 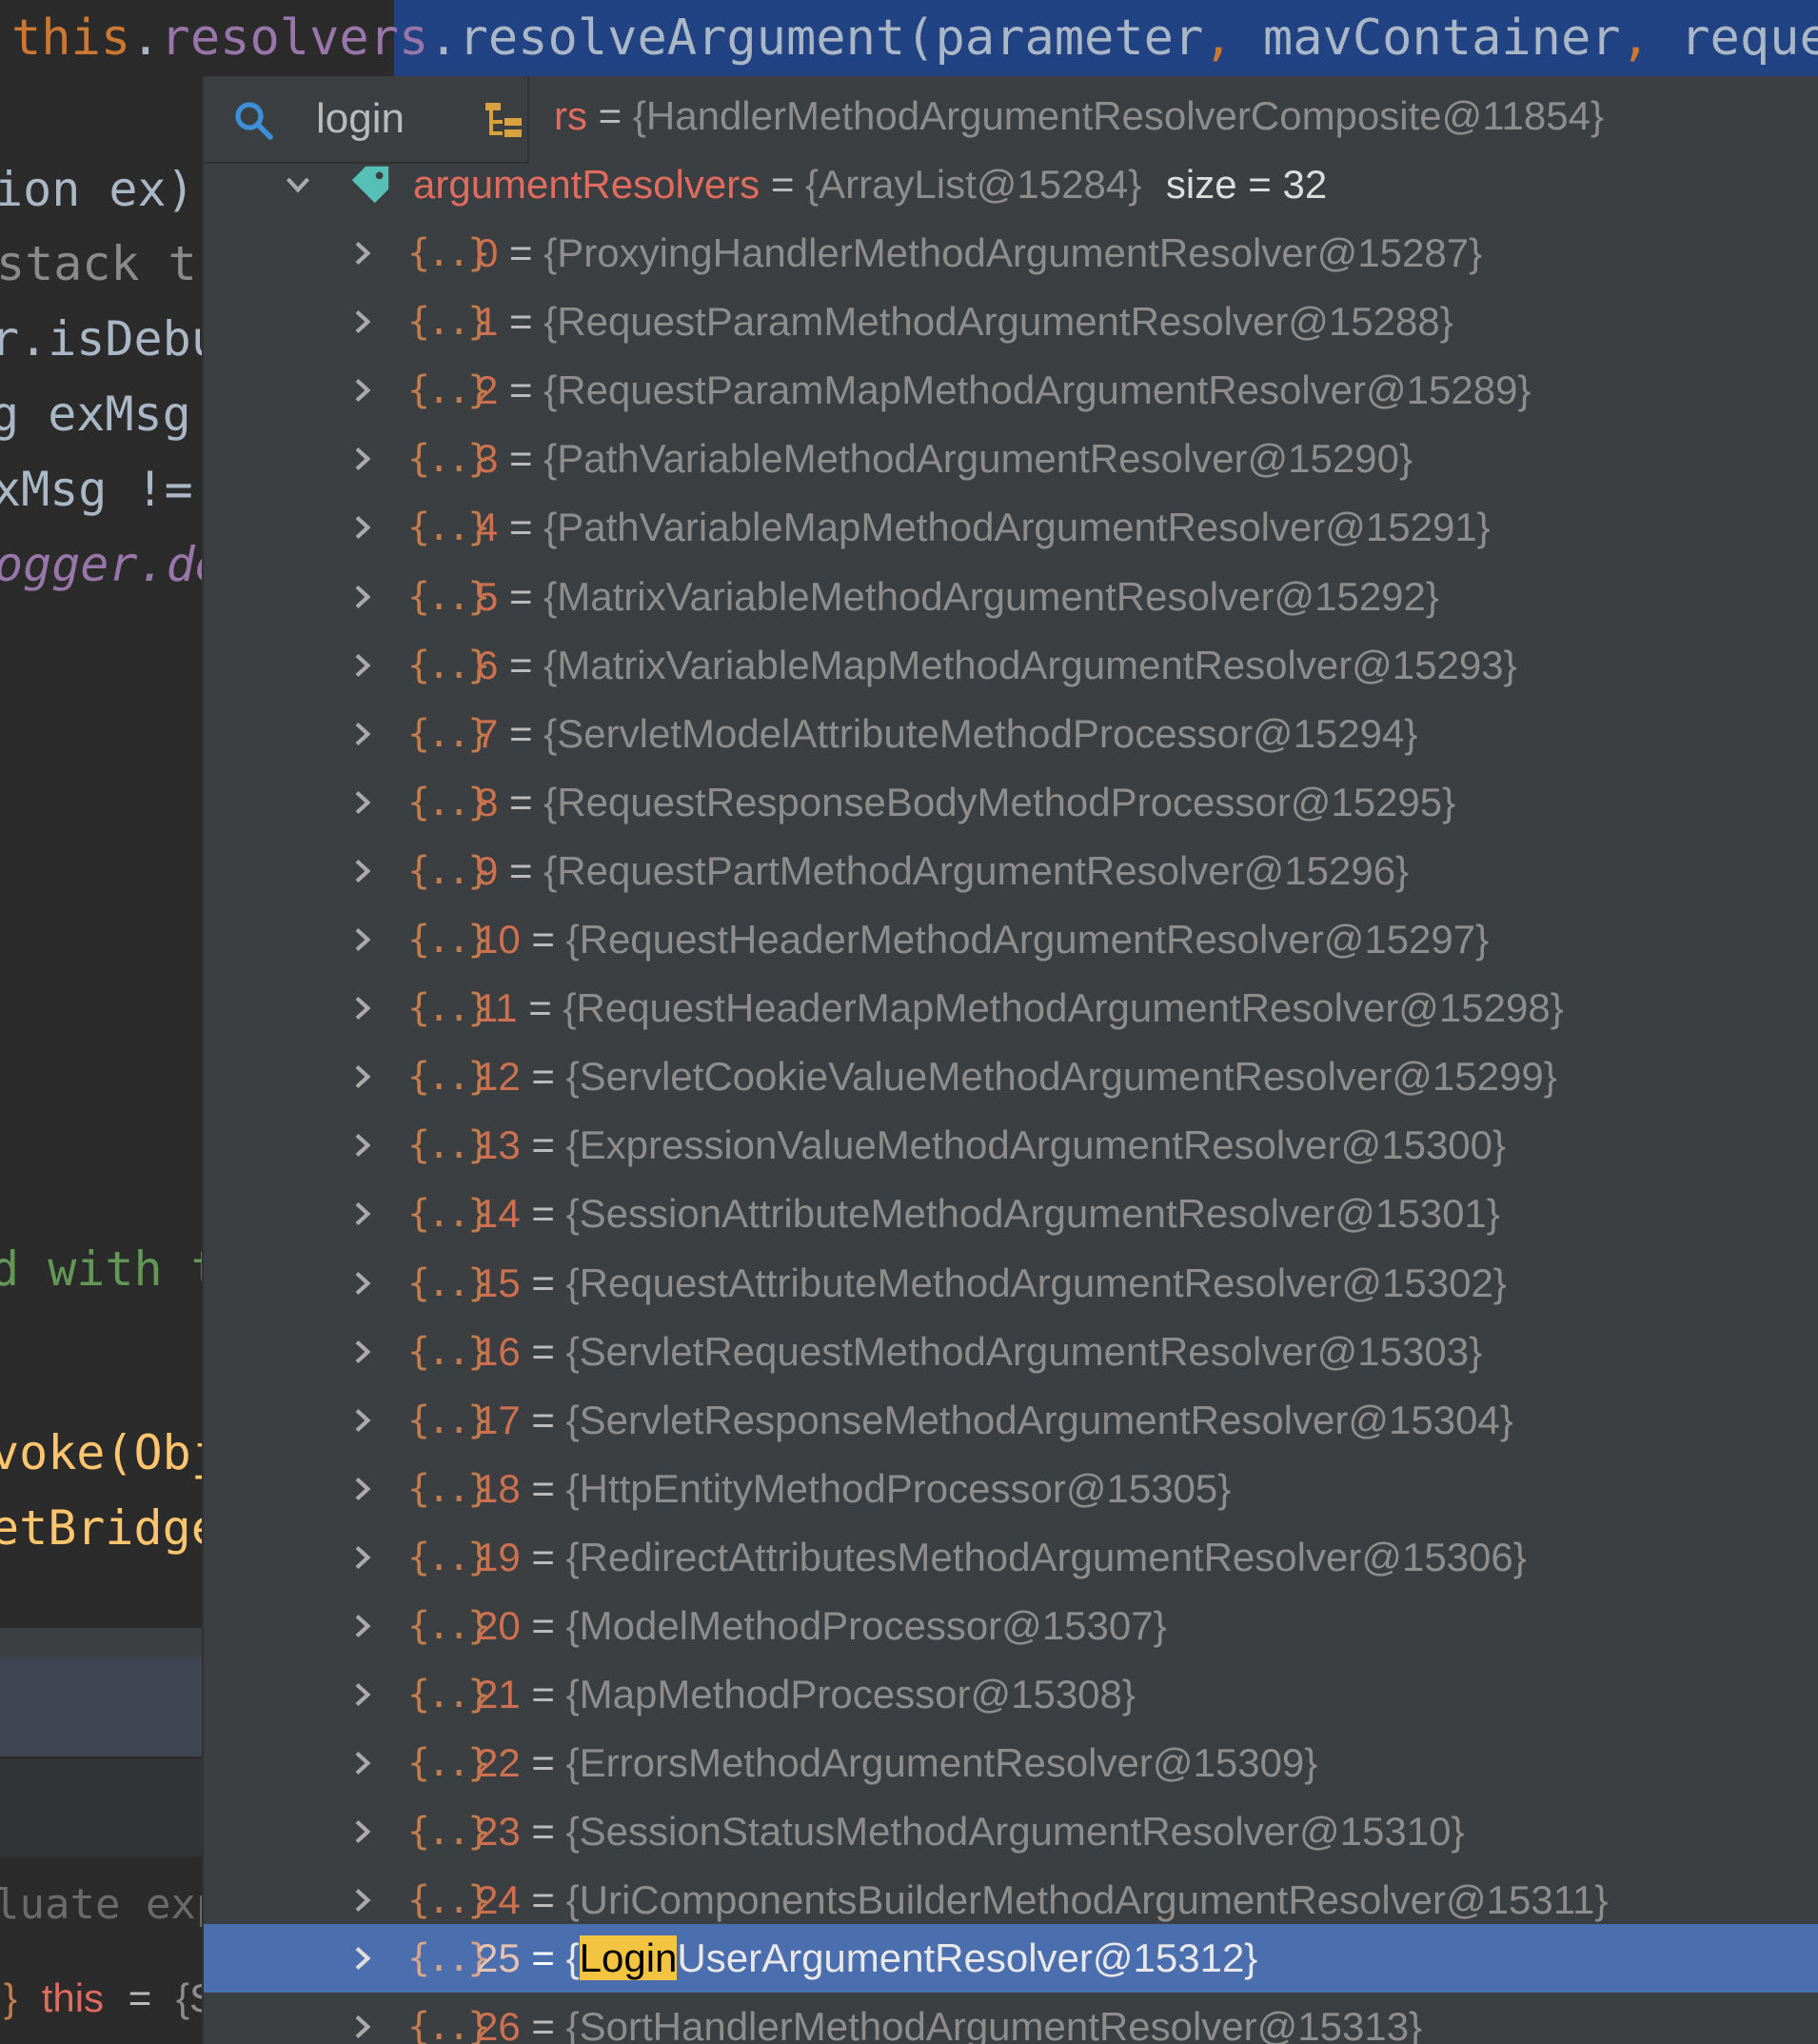 I want to click on variable-row-this: } this = {S, so click(x=101, y=1998).